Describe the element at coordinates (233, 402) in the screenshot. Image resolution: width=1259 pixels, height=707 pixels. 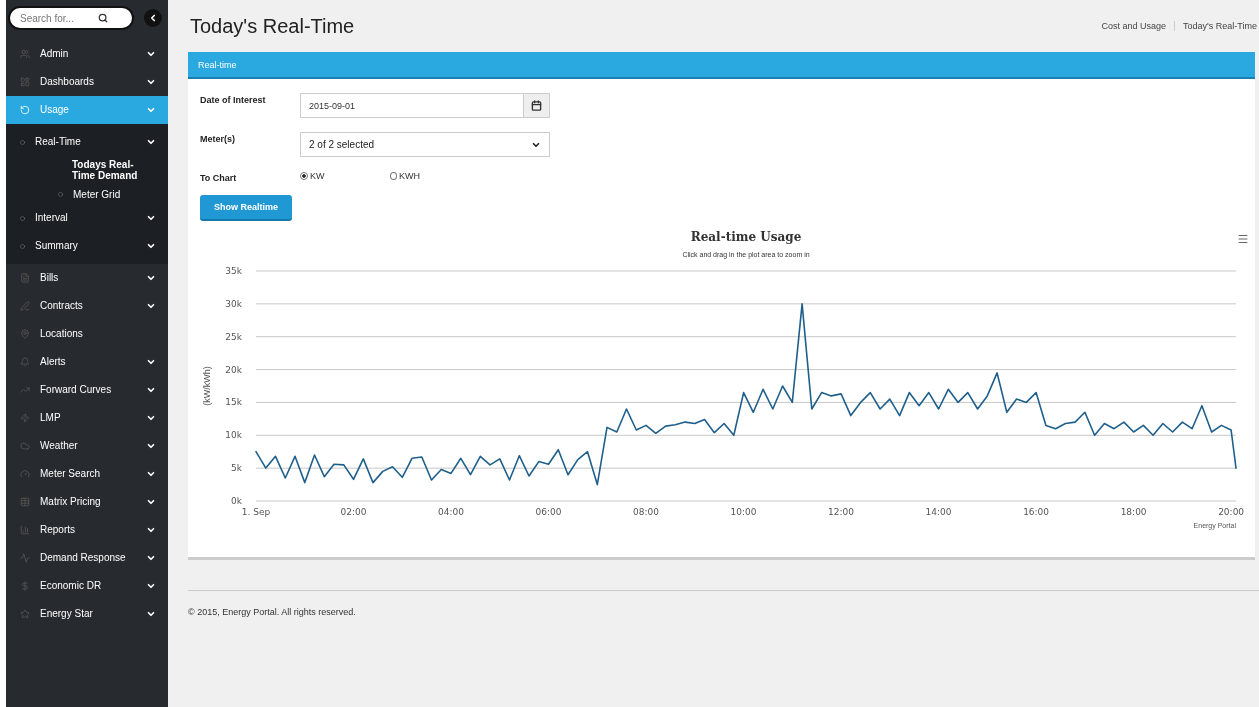
I see `axis-tick-label: 15k` at that location.